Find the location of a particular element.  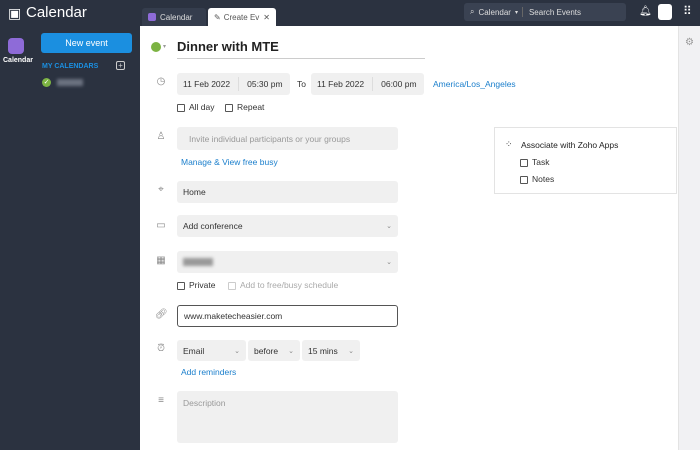

end-date: 11 Feb 2022 is located at coordinates (340, 84).